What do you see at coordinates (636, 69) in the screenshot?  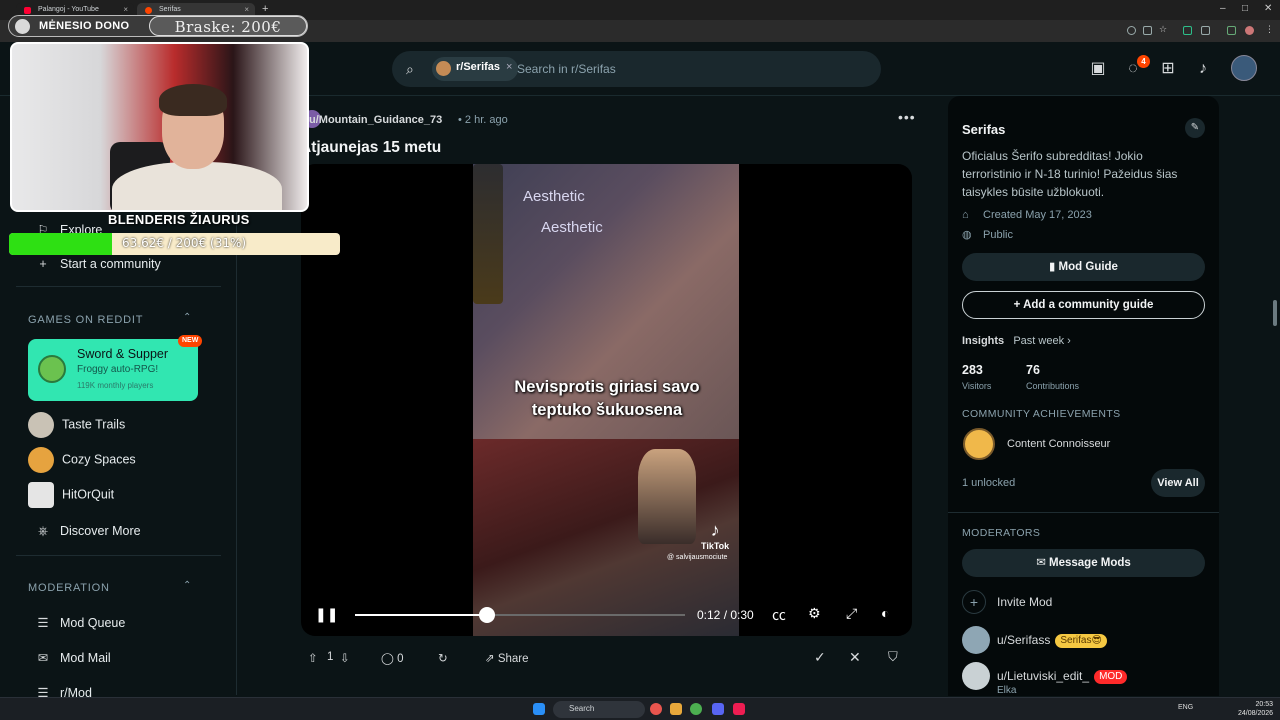 I see `search-bar: ⌕ r/Serifas × Search in r/Serifas` at bounding box center [636, 69].